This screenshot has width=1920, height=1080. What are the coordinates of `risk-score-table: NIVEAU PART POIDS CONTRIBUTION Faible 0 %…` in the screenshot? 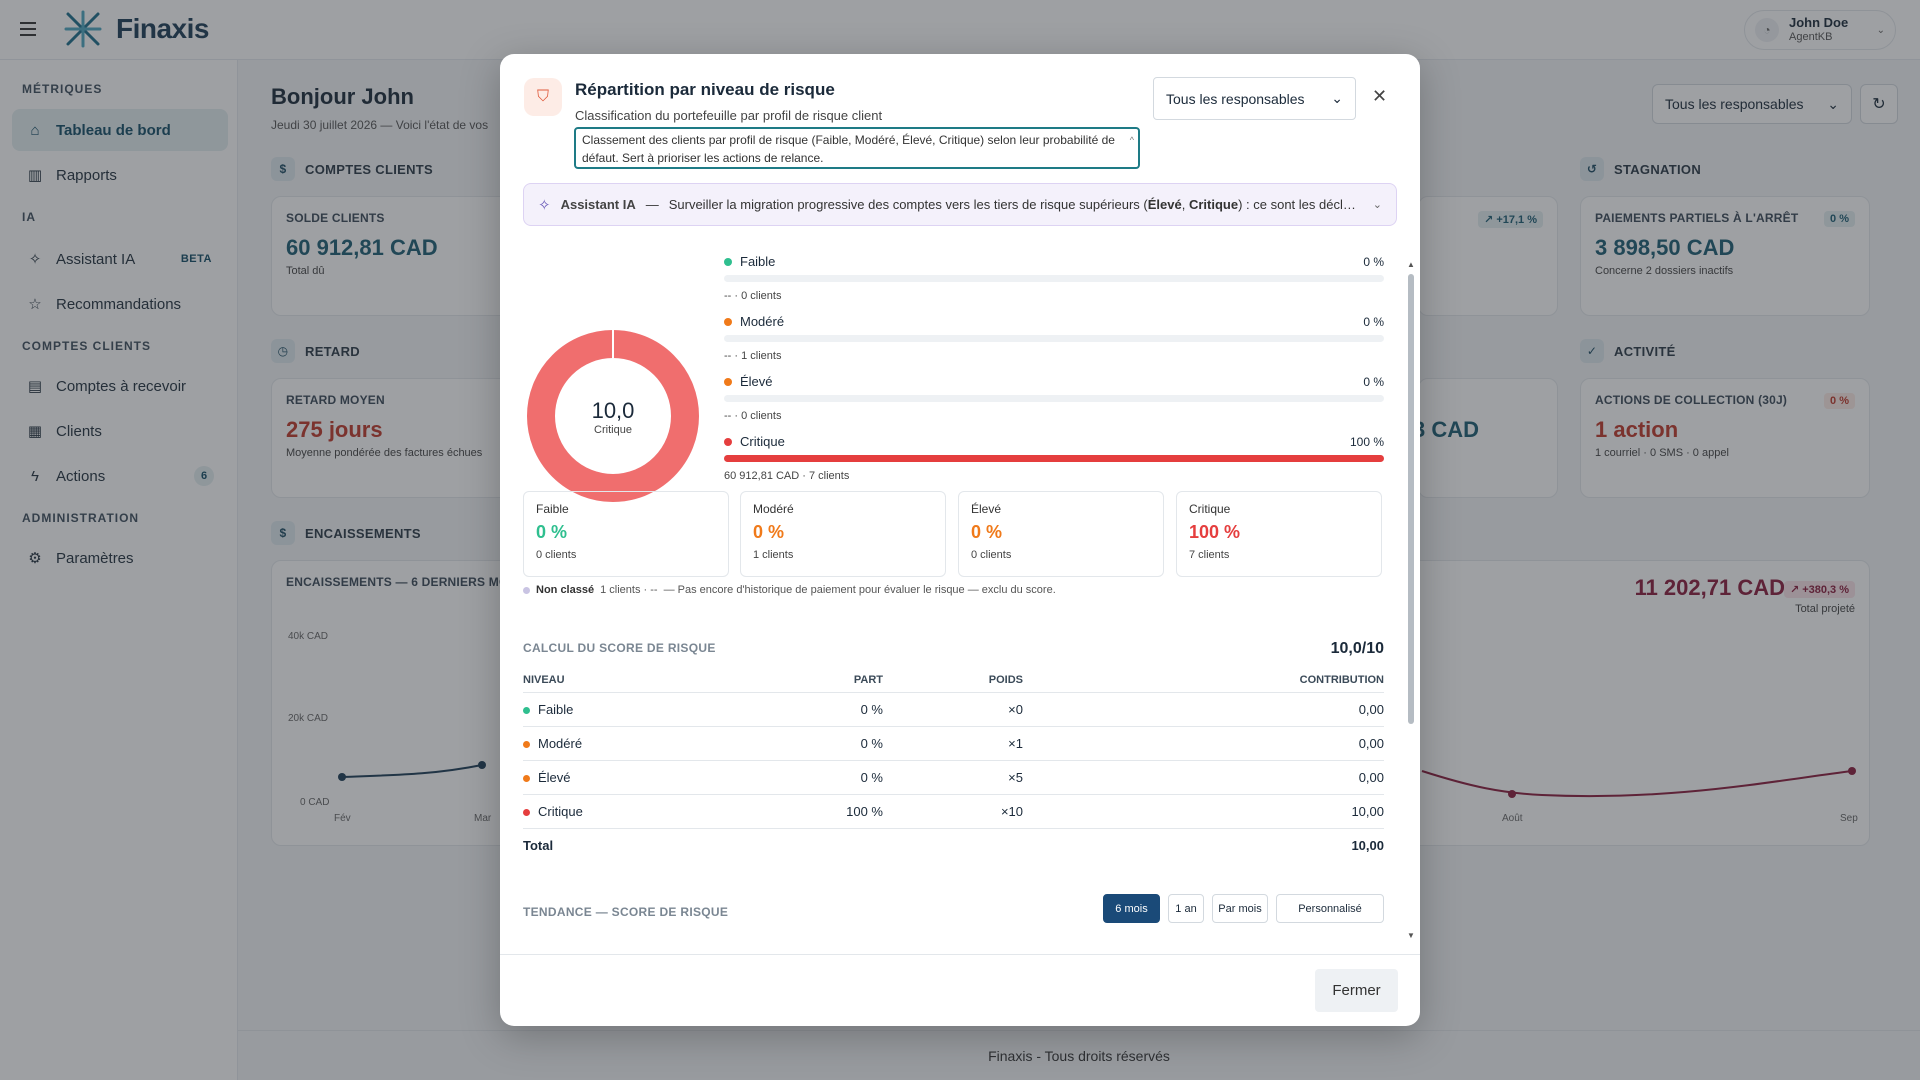 It's located at (953, 765).